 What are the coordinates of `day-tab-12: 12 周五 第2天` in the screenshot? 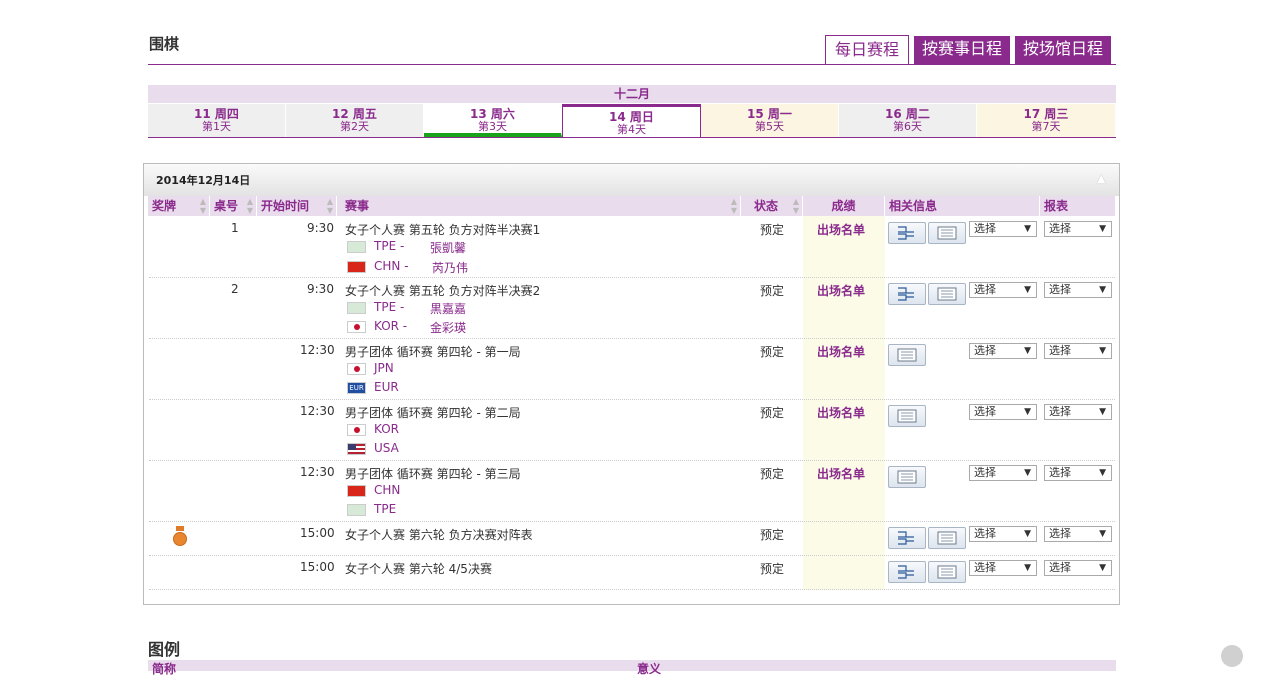 It's located at (355, 120).